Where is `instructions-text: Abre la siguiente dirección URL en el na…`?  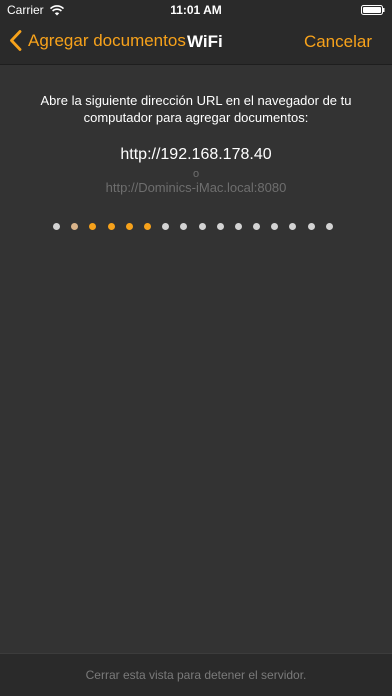
instructions-text: Abre la siguiente dirección URL en el na… is located at coordinates (196, 109).